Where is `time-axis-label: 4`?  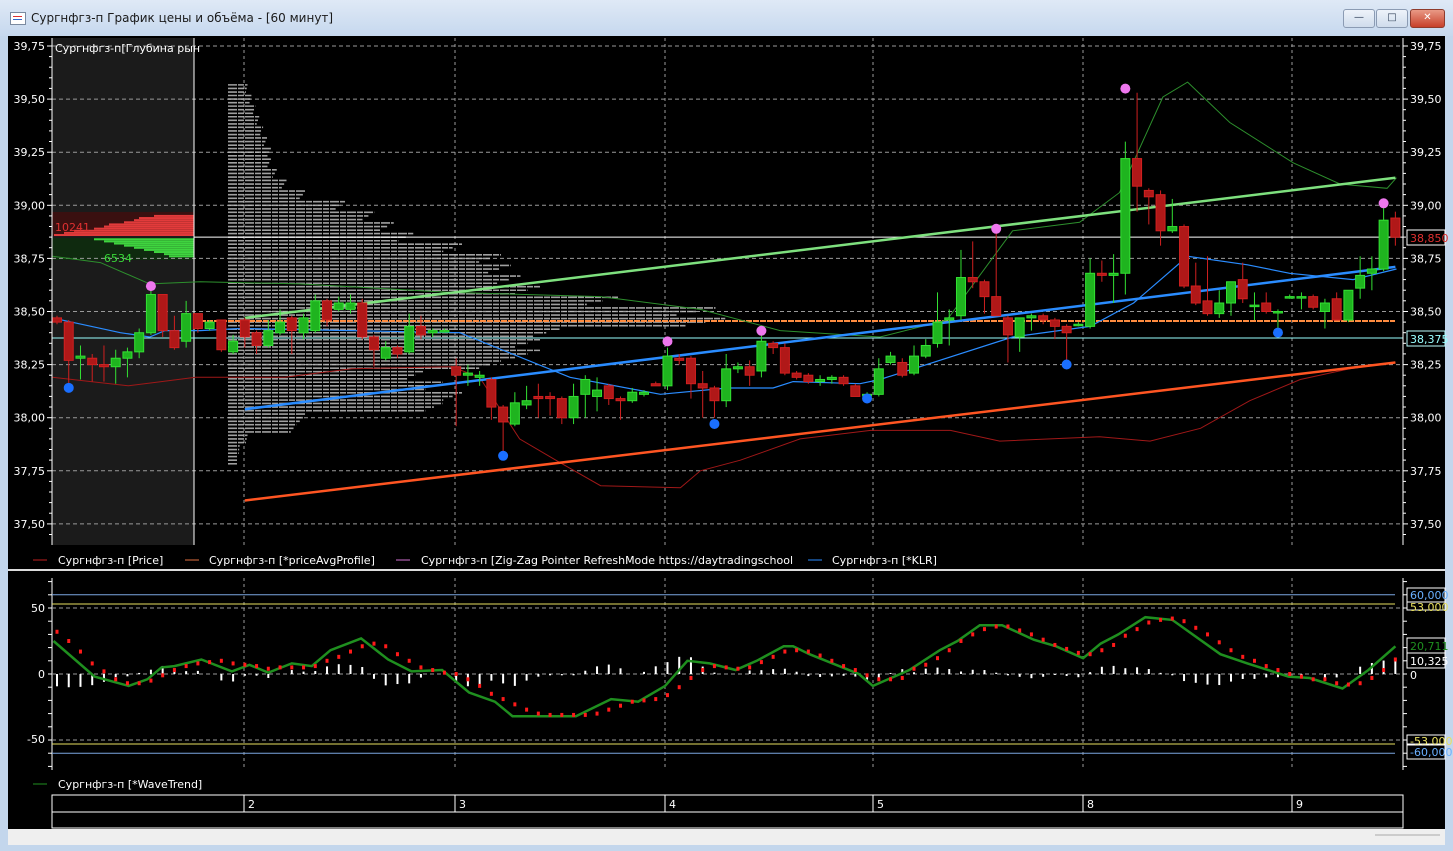 time-axis-label: 4 is located at coordinates (672, 804).